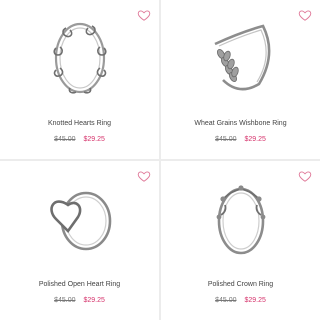 Image resolution: width=320 pixels, height=320 pixels. I want to click on wheat-grains-wishbone-ring-image, so click(241, 56).